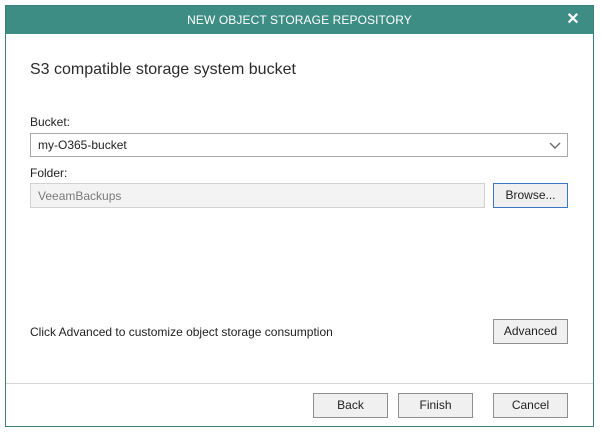  Describe the element at coordinates (555, 145) in the screenshot. I see `chevron-down-icon` at that location.